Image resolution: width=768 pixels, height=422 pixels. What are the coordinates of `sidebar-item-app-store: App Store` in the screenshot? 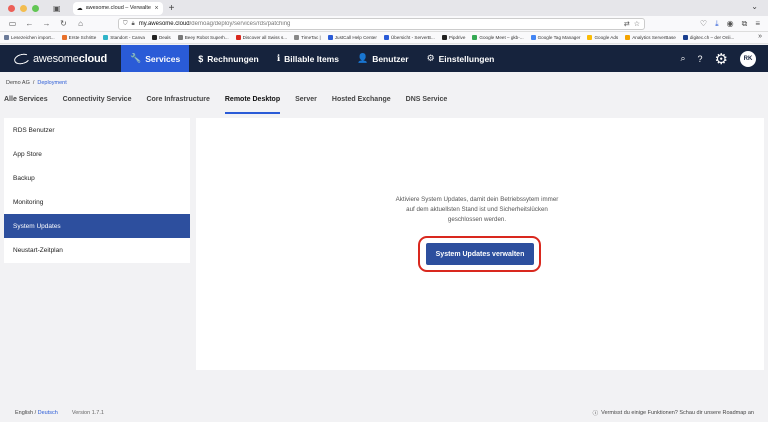 It's located at (97, 154).